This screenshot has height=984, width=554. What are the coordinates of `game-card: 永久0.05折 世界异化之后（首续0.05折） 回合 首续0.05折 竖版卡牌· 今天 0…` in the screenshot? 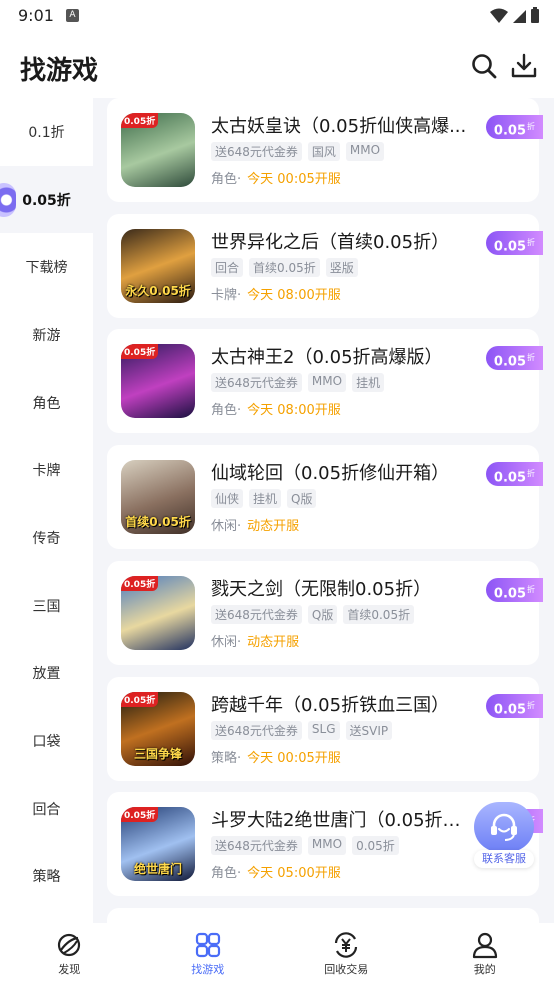 It's located at (325, 265).